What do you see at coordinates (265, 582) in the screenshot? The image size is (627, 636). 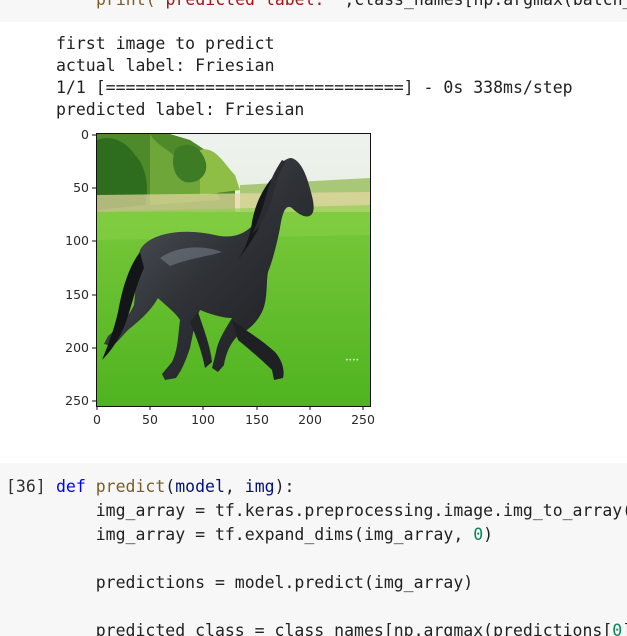 I see `code-line-5: predictions = model.predict(img_array)` at bounding box center [265, 582].